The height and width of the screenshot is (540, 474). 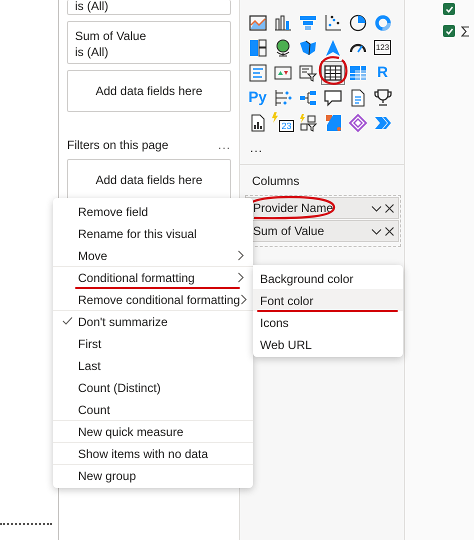 I want to click on menu-item: Remove conditional formatting, so click(x=153, y=299).